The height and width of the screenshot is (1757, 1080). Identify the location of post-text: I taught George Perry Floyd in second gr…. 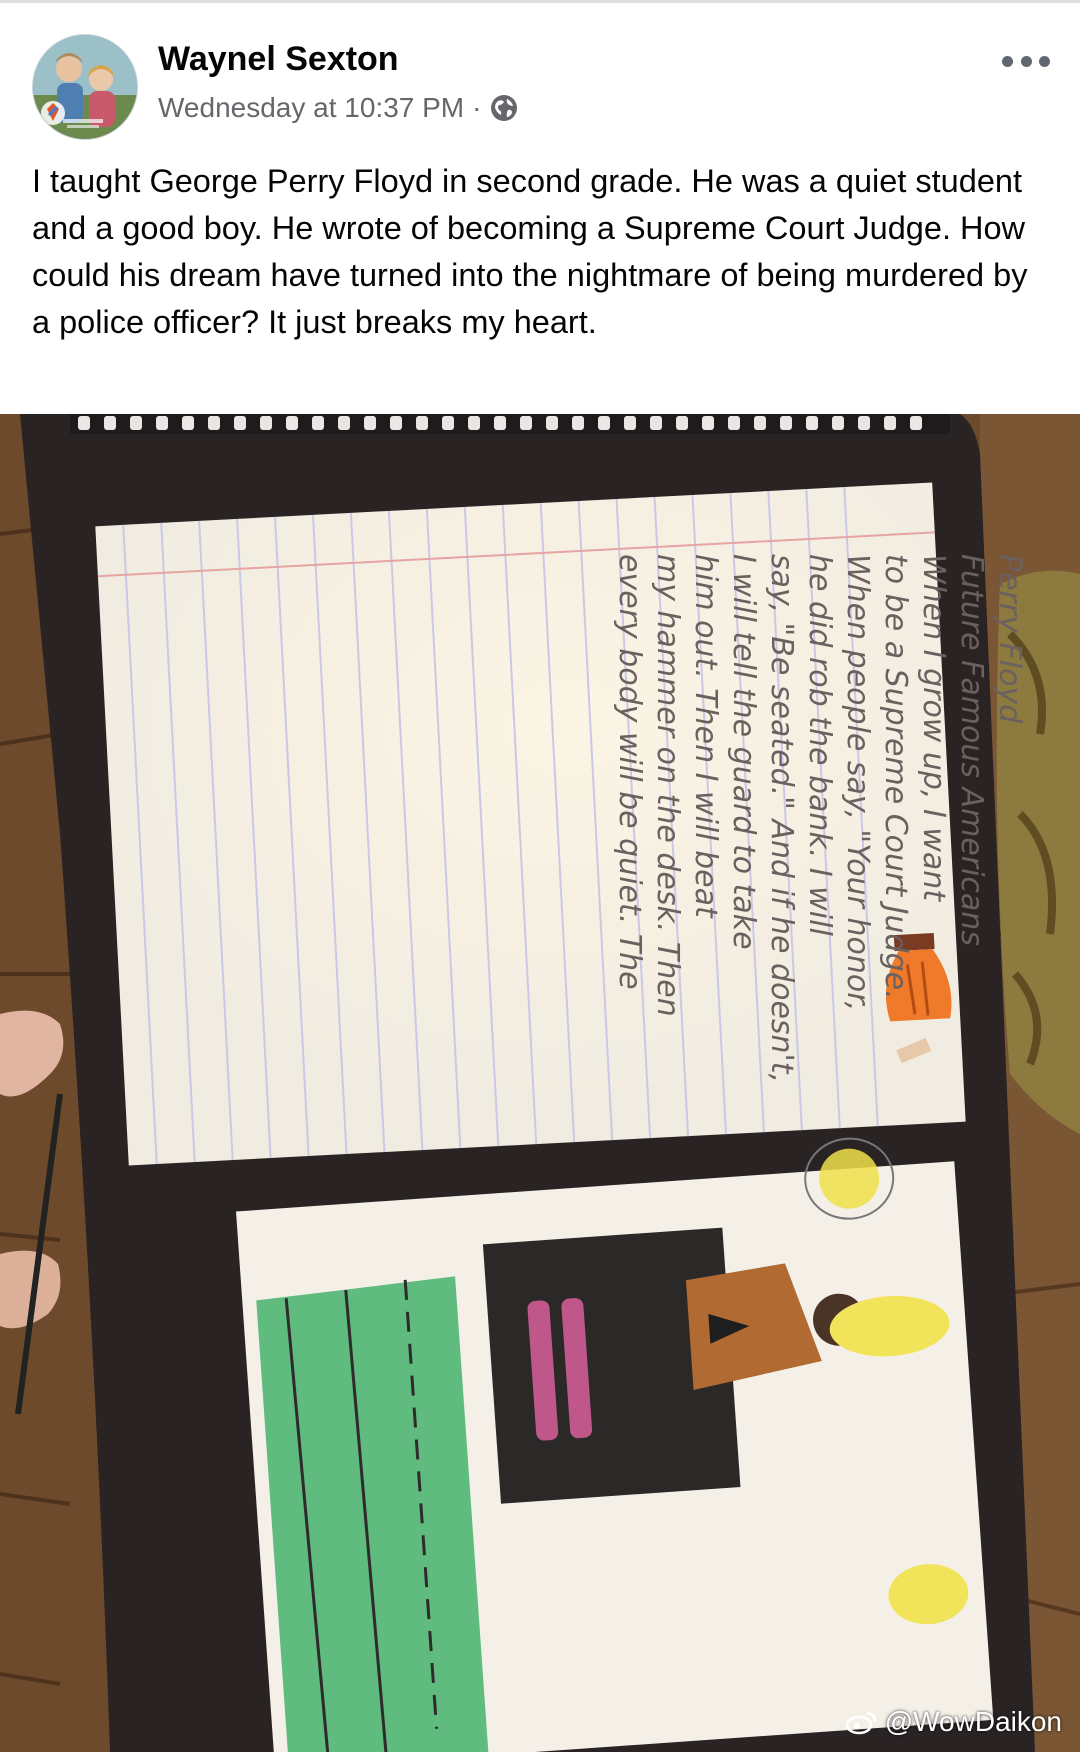
(530, 251).